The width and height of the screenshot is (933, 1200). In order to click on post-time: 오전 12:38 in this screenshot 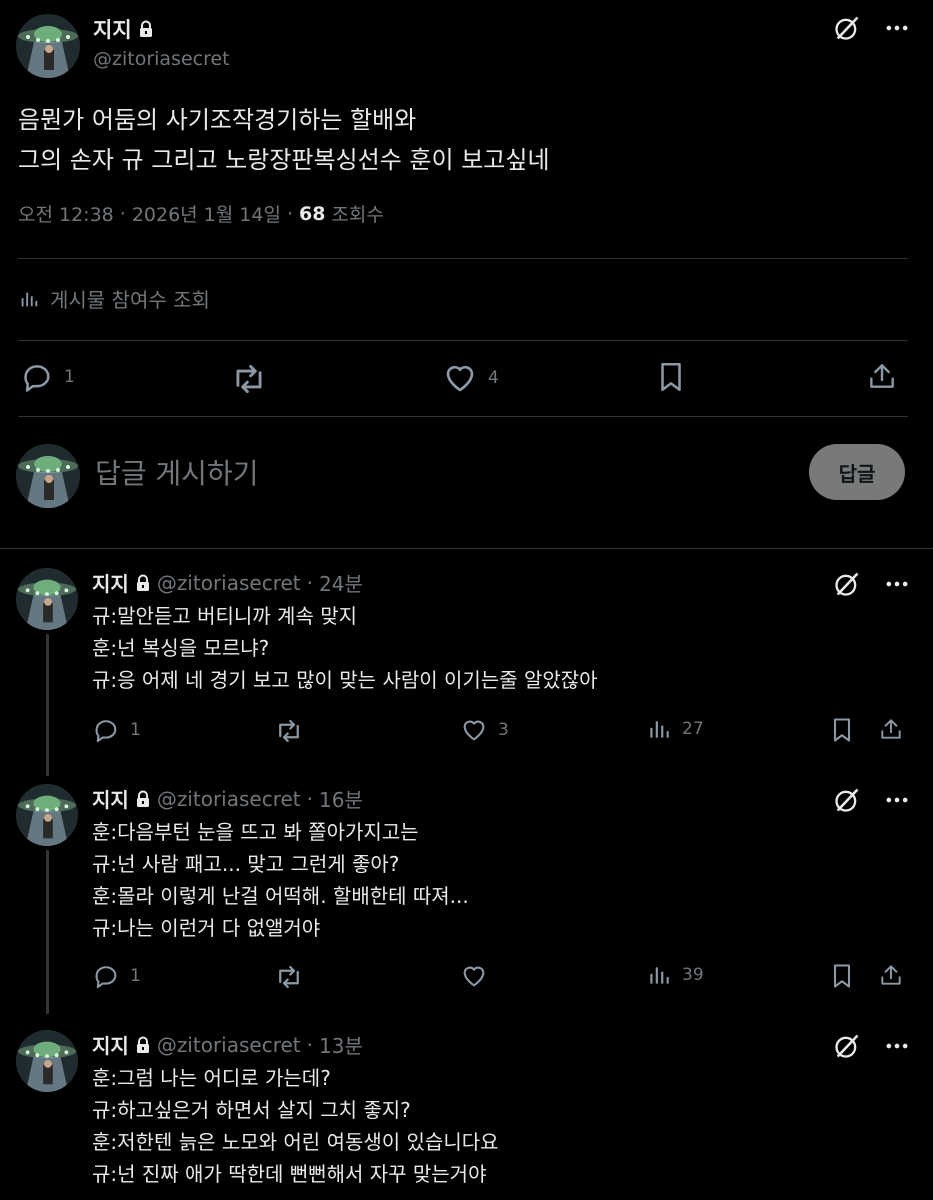, I will do `click(66, 213)`.